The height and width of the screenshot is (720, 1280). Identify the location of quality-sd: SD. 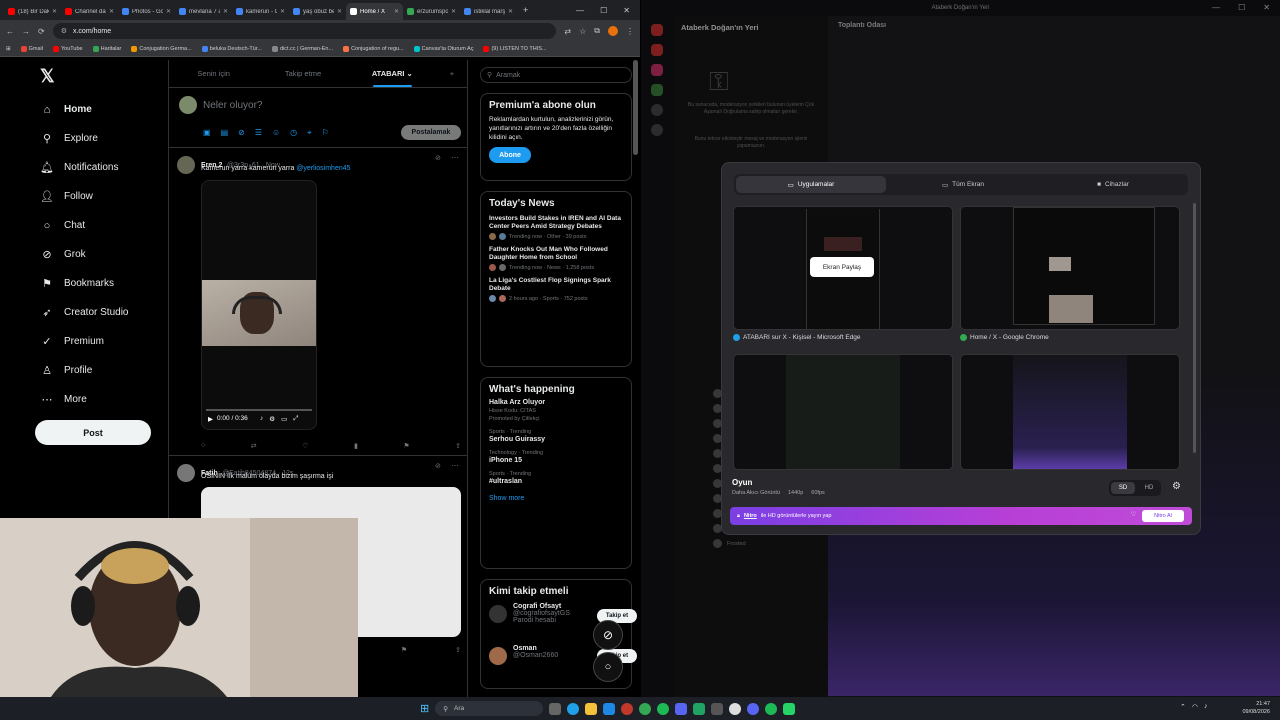
(1123, 488).